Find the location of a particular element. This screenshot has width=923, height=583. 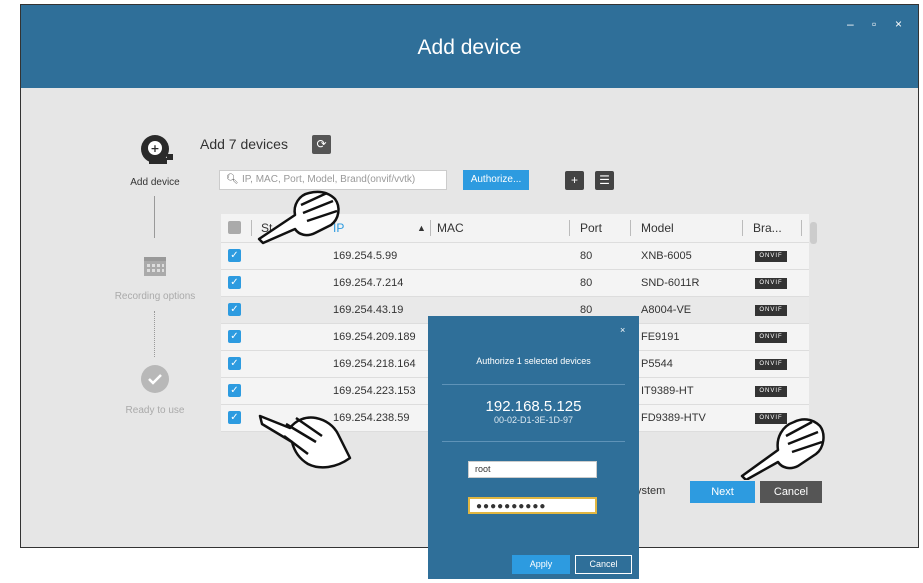

refresh-button: ⟳ is located at coordinates (321, 144).